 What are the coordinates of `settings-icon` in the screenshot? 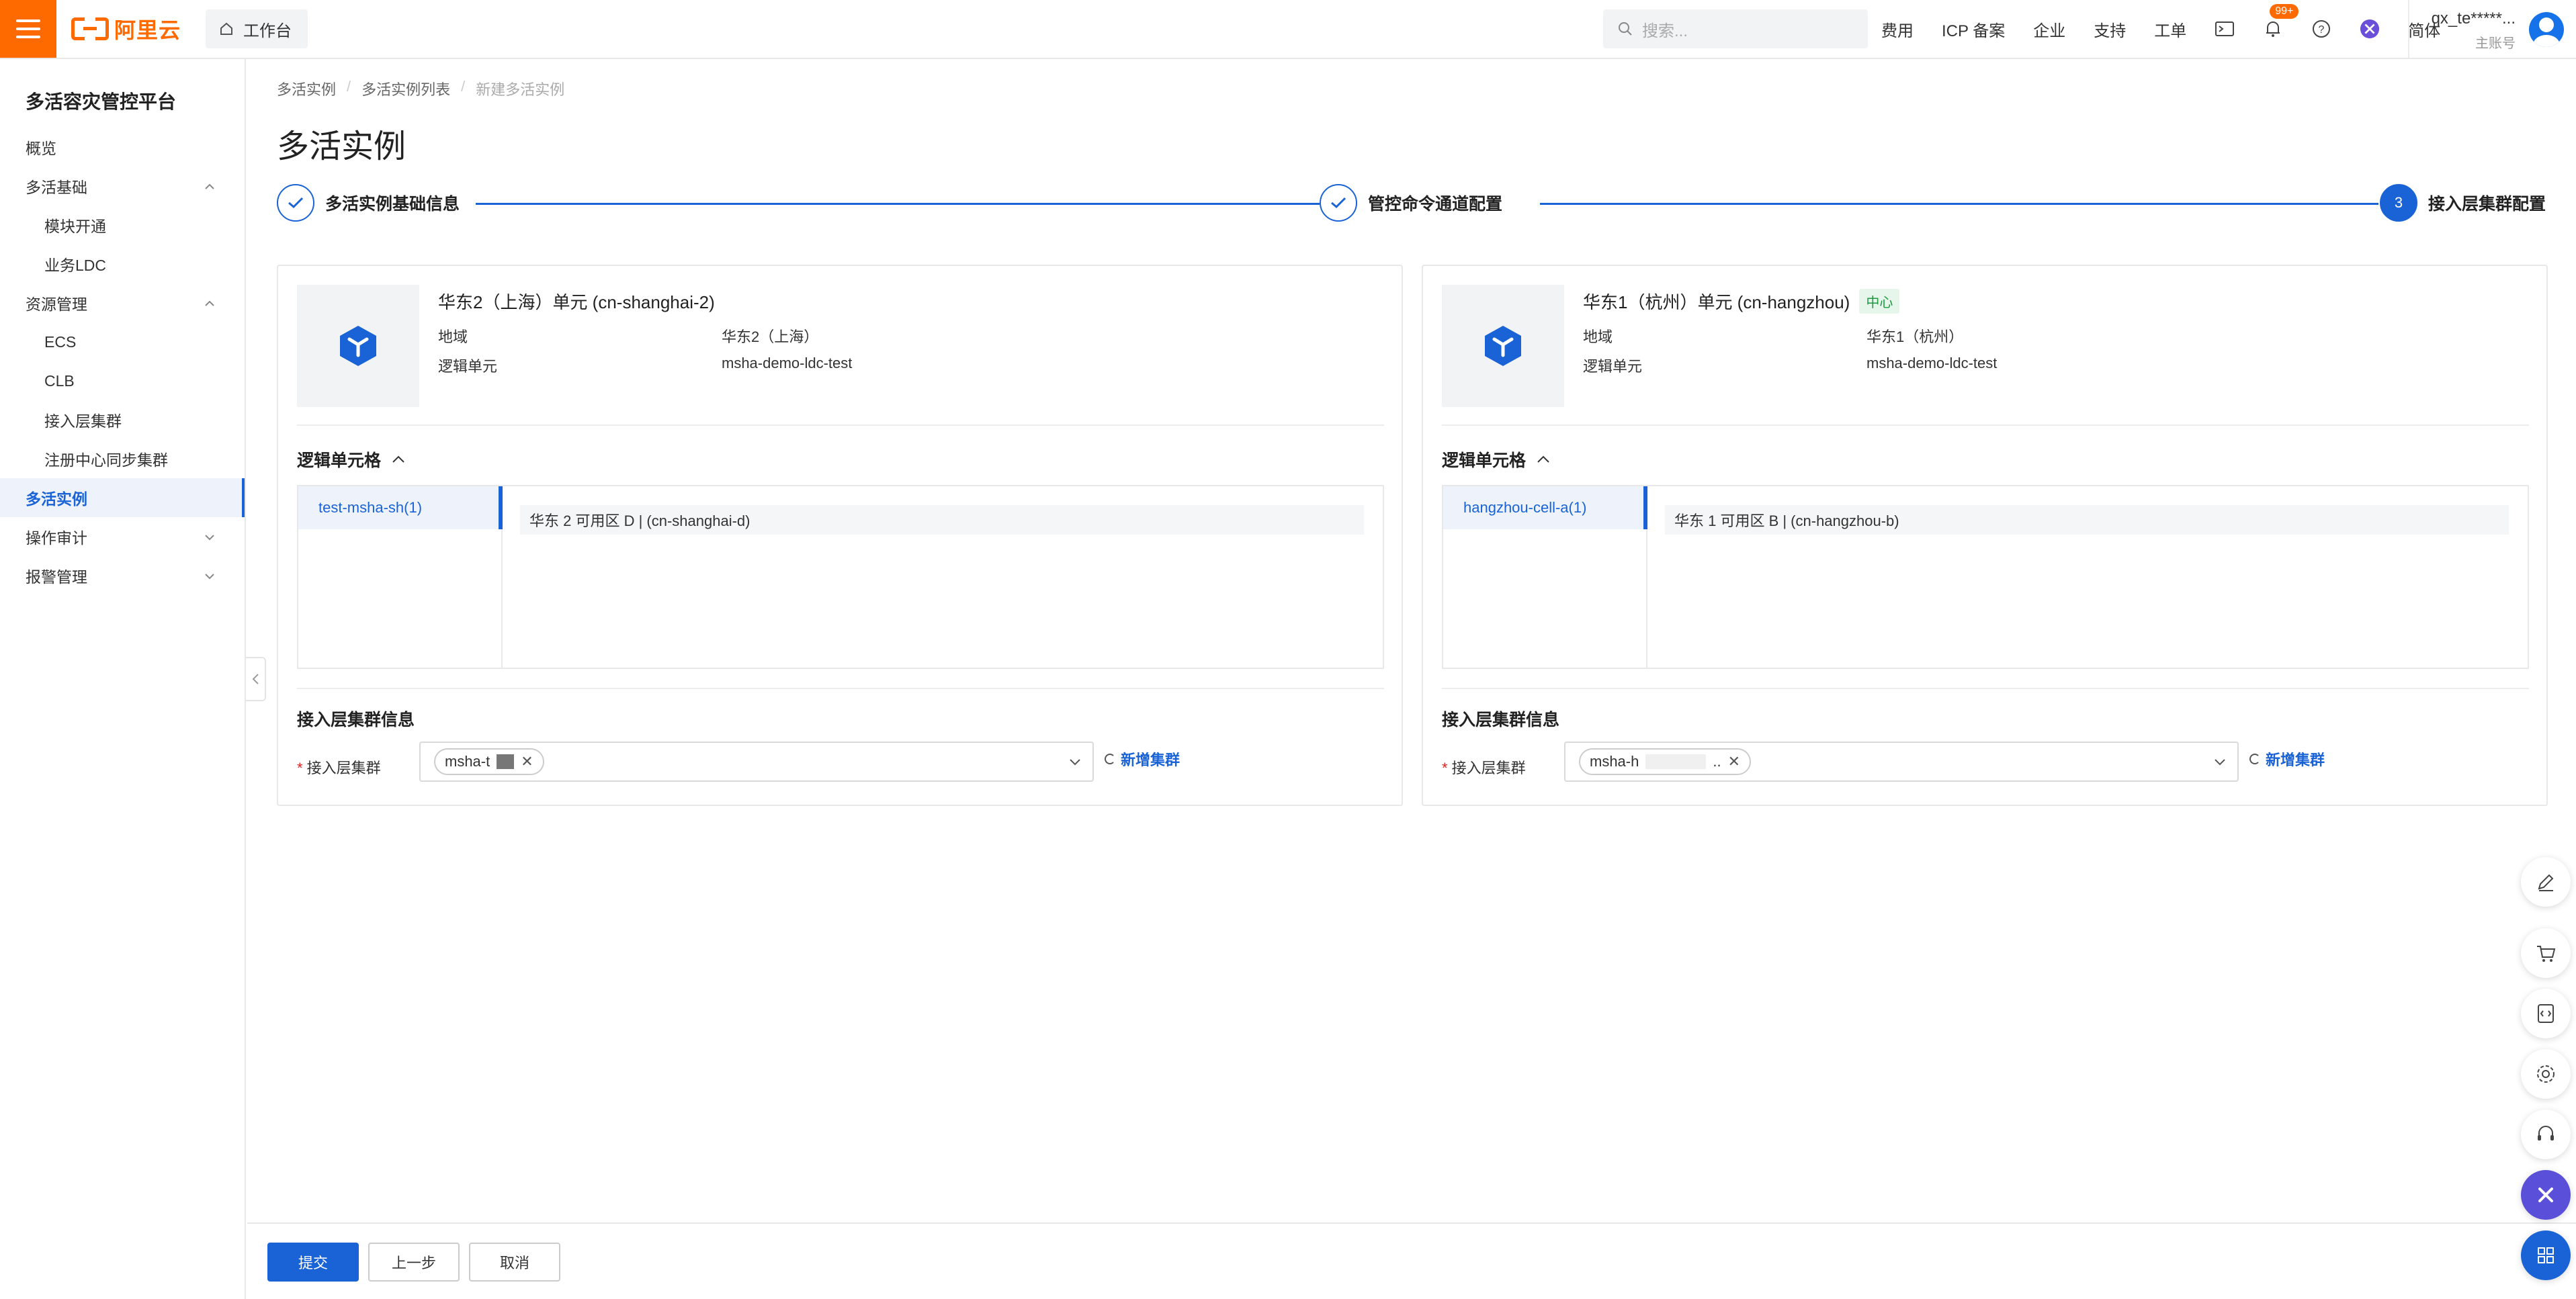 It's located at (2546, 1074).